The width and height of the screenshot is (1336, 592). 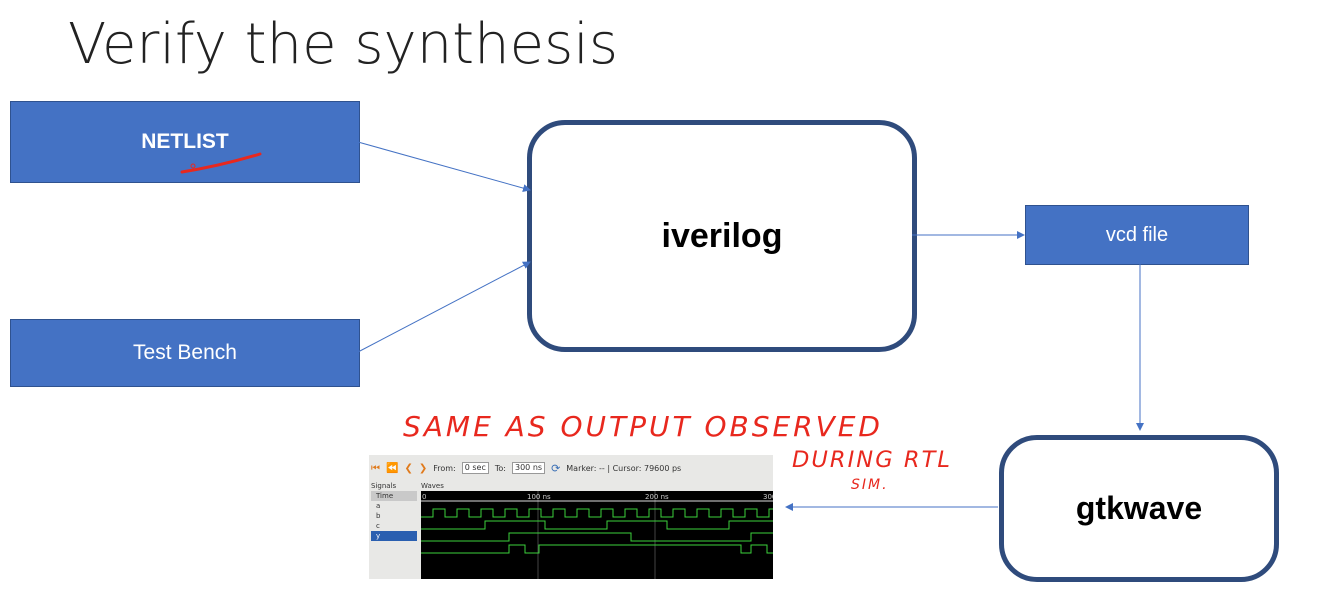 What do you see at coordinates (394, 526) in the screenshot?
I see `signal-c: c` at bounding box center [394, 526].